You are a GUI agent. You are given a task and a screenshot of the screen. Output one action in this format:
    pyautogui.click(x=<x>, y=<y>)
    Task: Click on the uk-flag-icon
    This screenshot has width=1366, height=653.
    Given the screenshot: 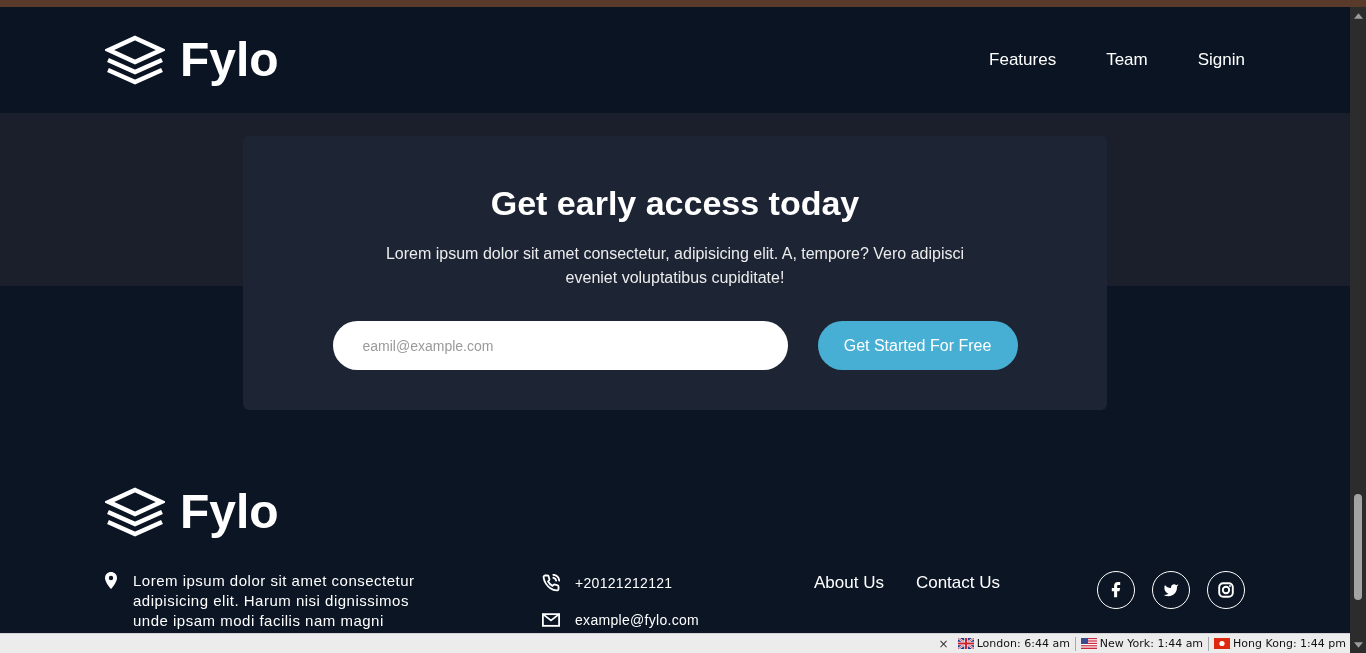 What is the action you would take?
    pyautogui.click(x=965, y=643)
    